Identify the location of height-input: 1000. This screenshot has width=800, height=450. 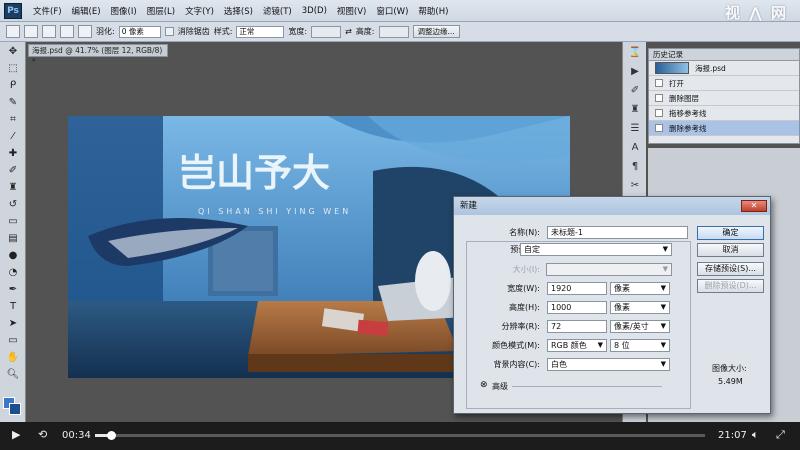
(577, 307).